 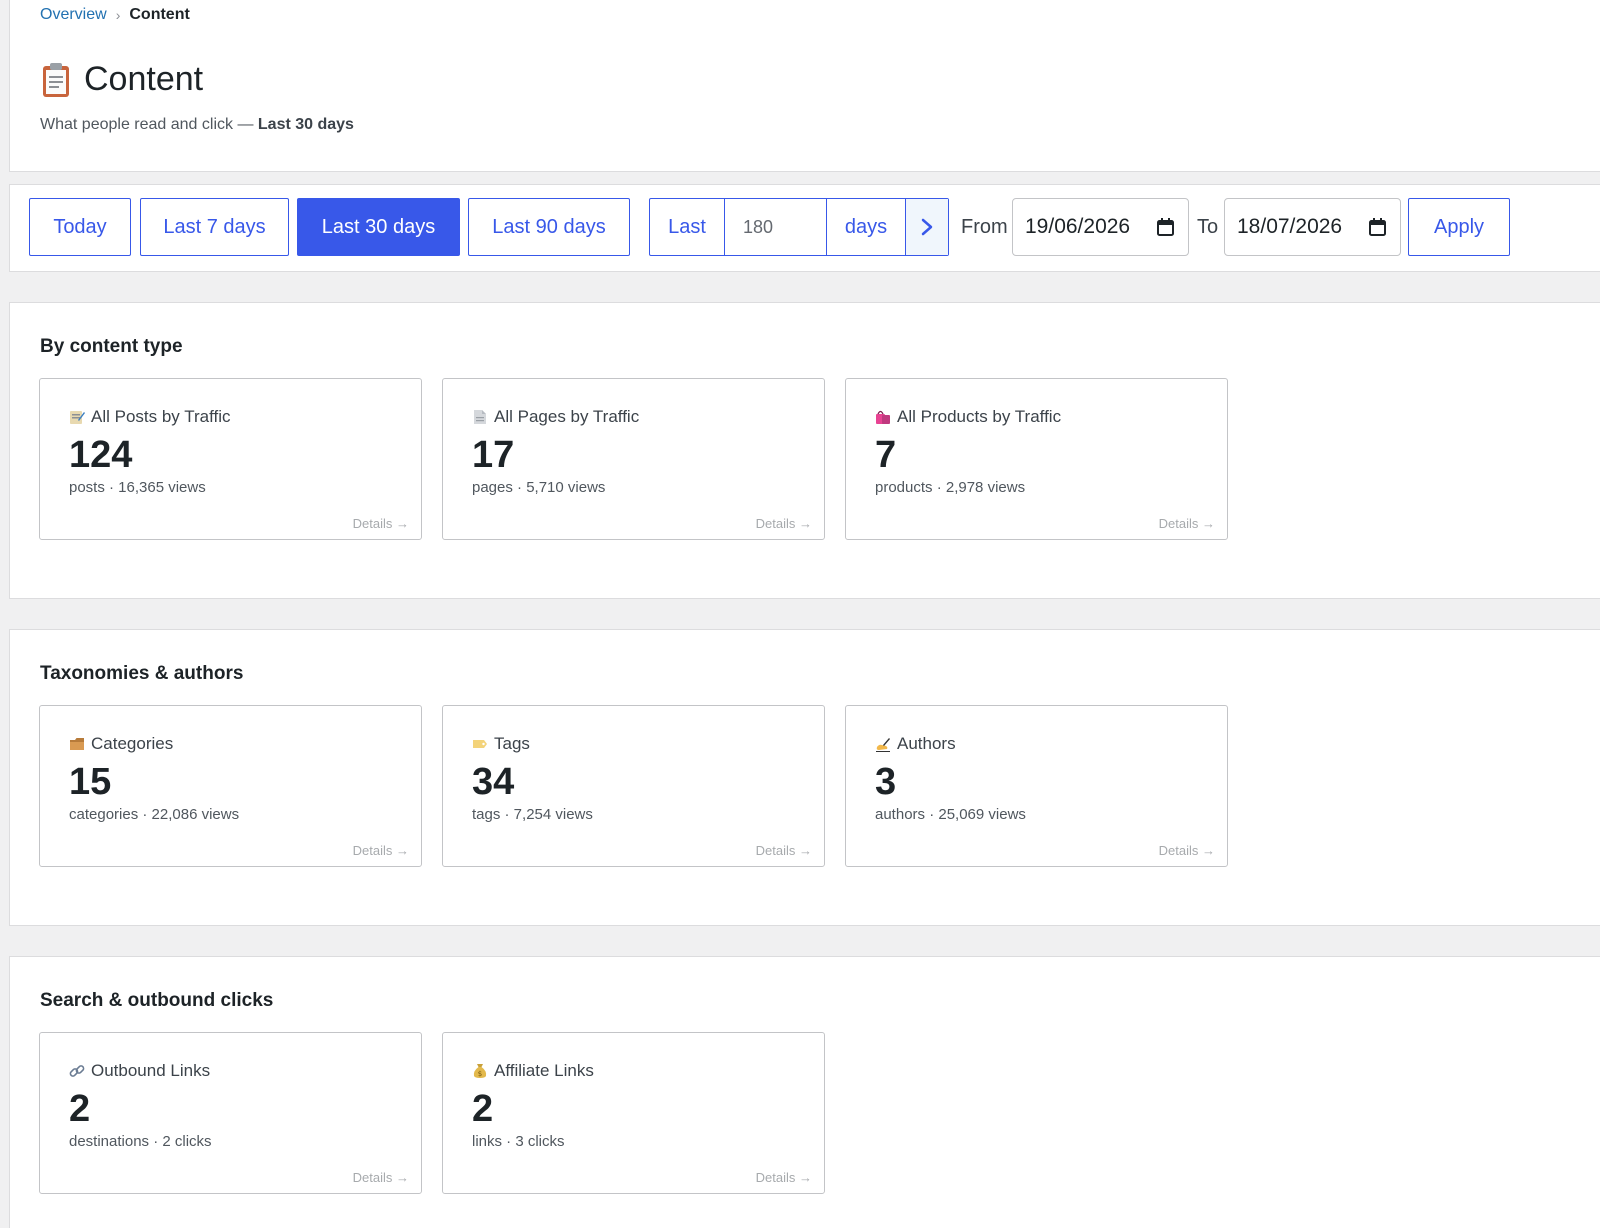 I want to click on card-meta: categories · 22,086 views, so click(x=154, y=814).